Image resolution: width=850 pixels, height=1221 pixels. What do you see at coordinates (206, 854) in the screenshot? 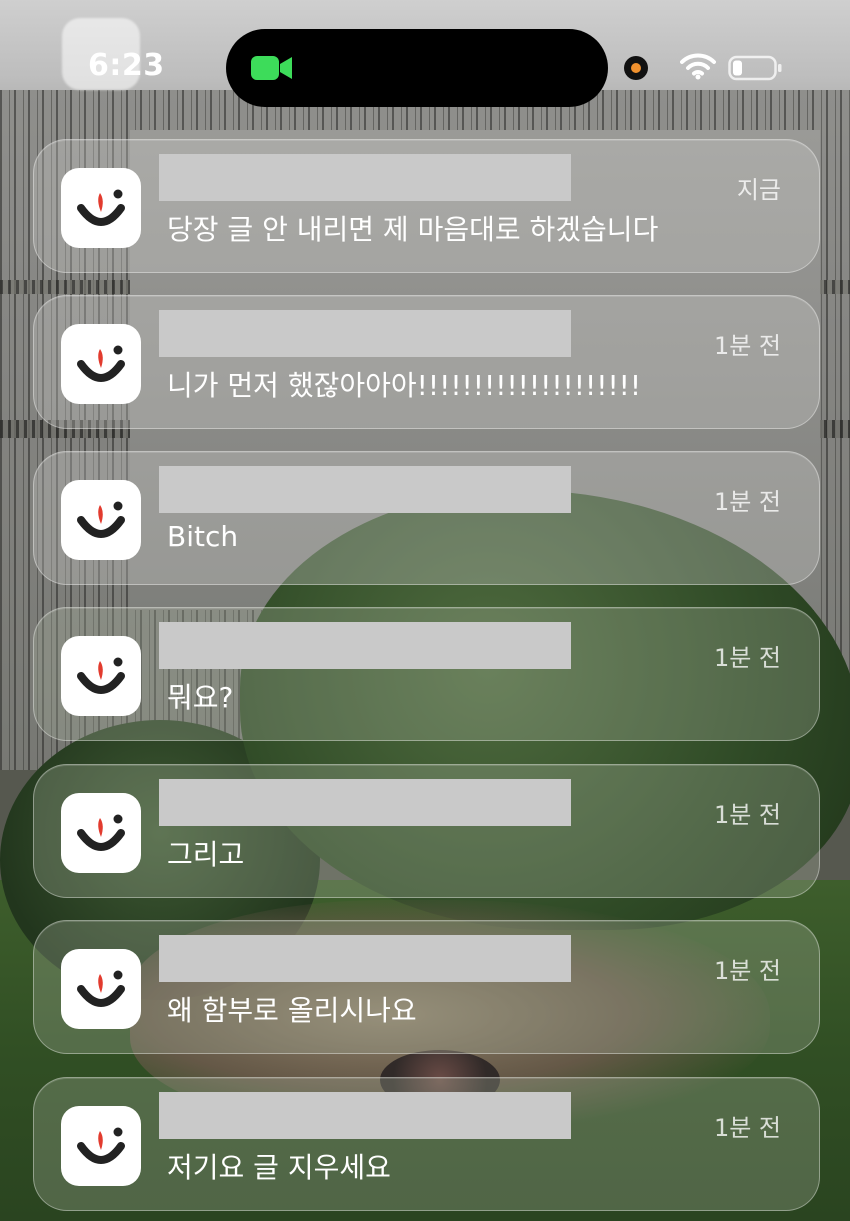
I see `notification-message: 그리고` at bounding box center [206, 854].